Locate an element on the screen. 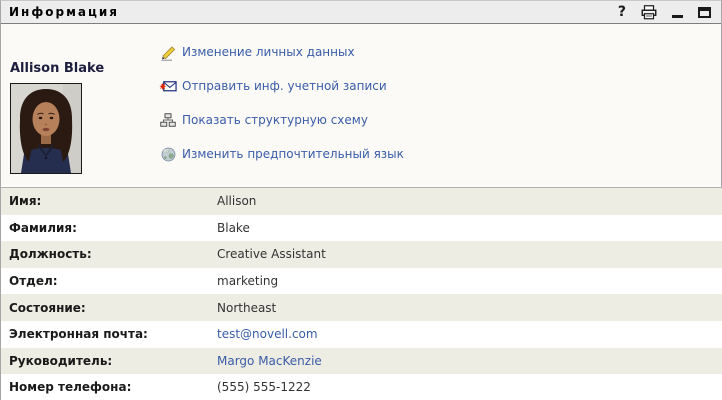 This screenshot has width=722, height=400. field-value: Allison is located at coordinates (237, 201).